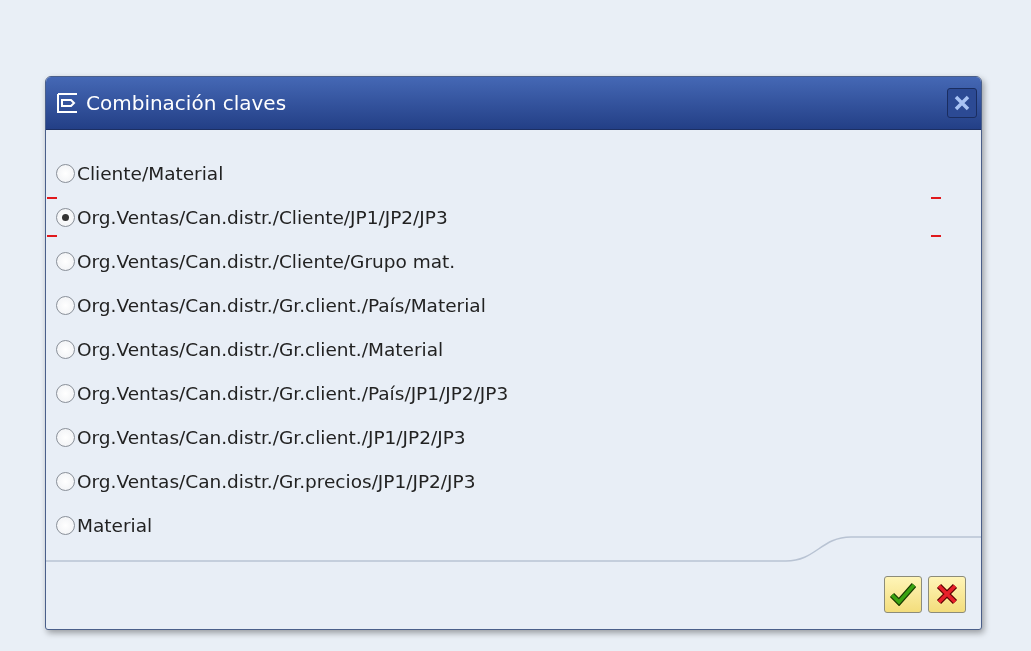 The height and width of the screenshot is (651, 1031). Describe the element at coordinates (293, 393) in the screenshot. I see `option-label: Org.Ventas/Can.distr./Gr.client./País/JP1/JP2/JP3` at that location.